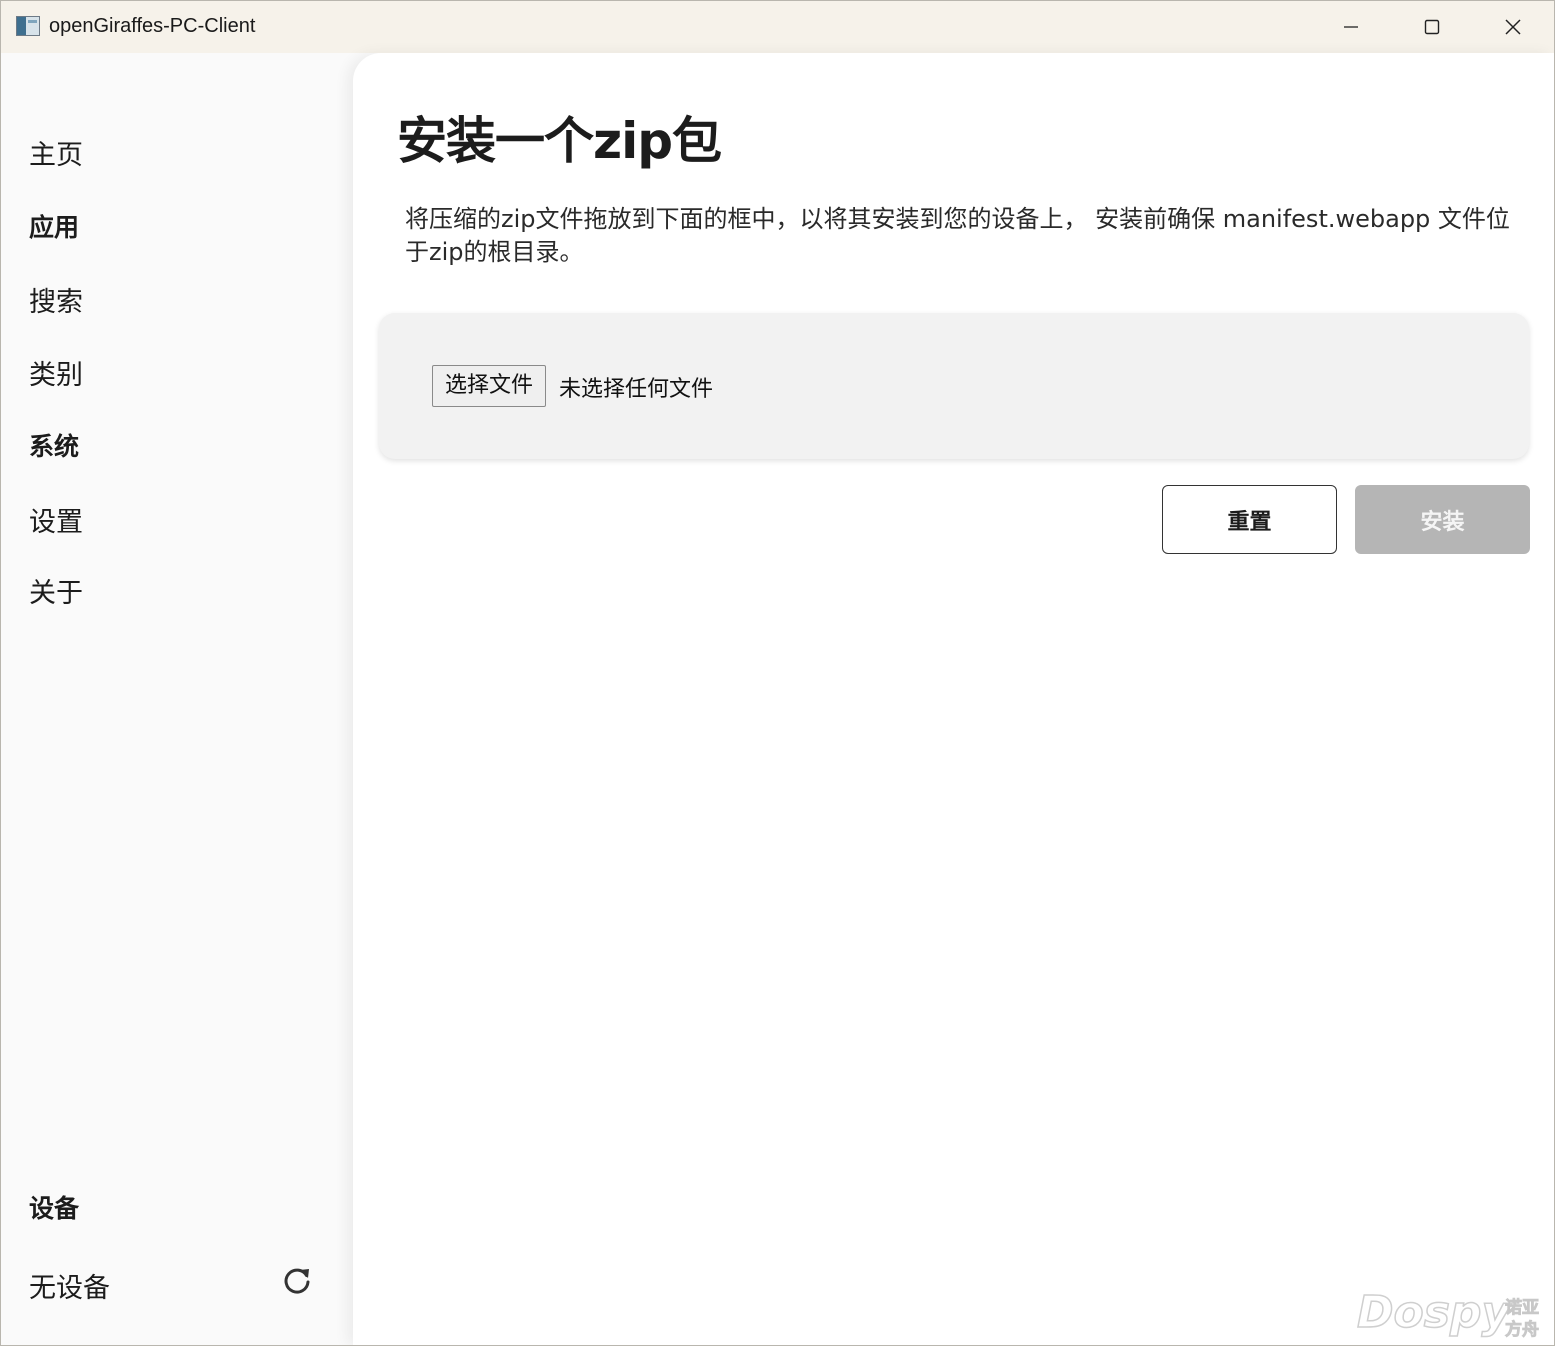  I want to click on reset-button: 重置, so click(1249, 519).